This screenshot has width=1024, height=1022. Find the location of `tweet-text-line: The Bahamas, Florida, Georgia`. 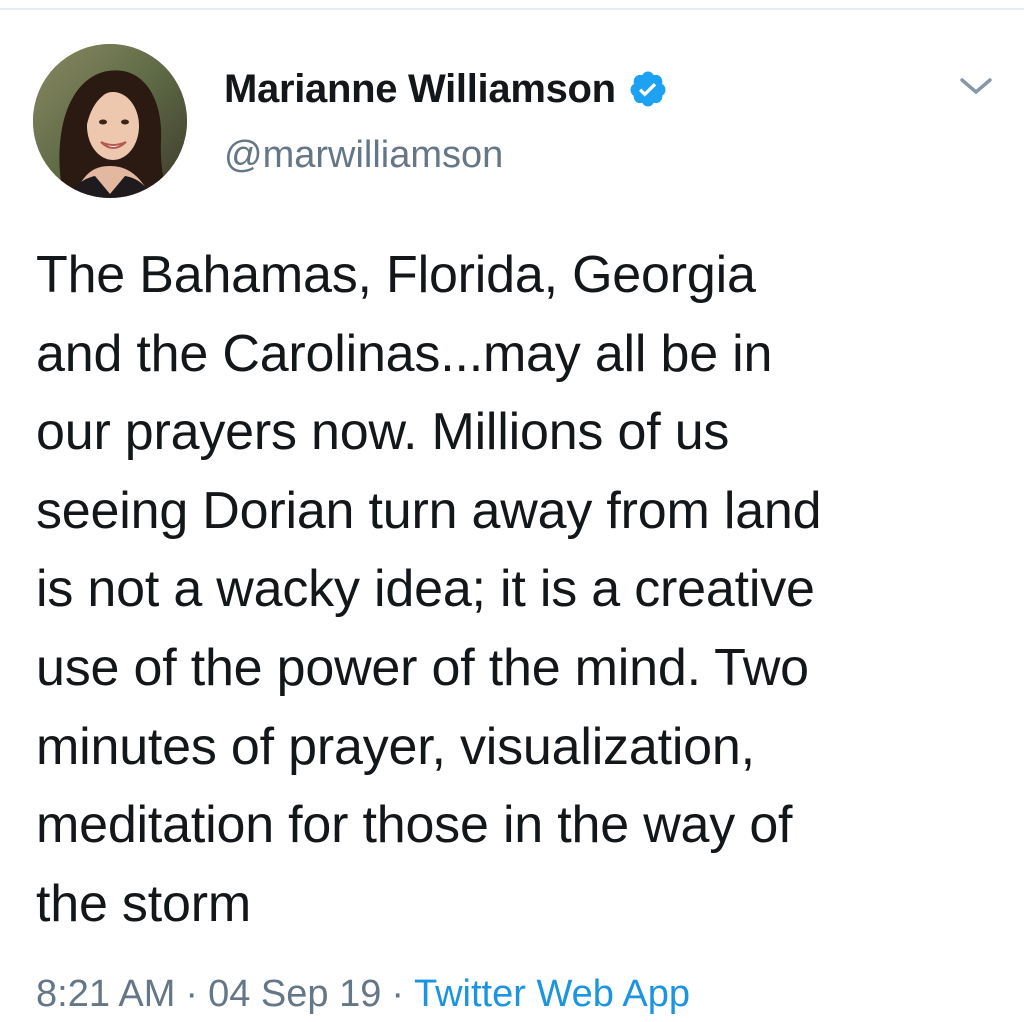

tweet-text-line: The Bahamas, Florida, Georgia is located at coordinates (396, 275).